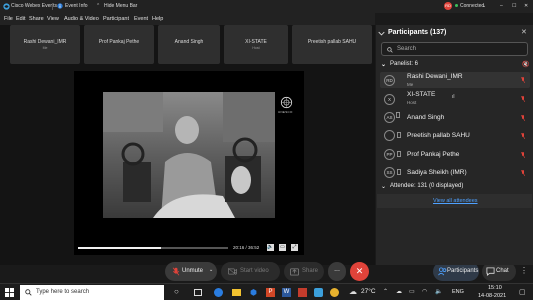 The width and height of the screenshot is (533, 300). I want to click on clock-date: 14-08-2021, so click(492, 296).